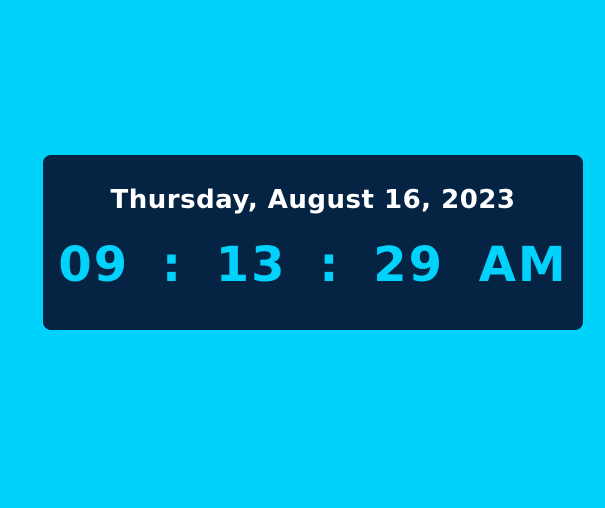  I want to click on clock-hours: 09, so click(94, 265).